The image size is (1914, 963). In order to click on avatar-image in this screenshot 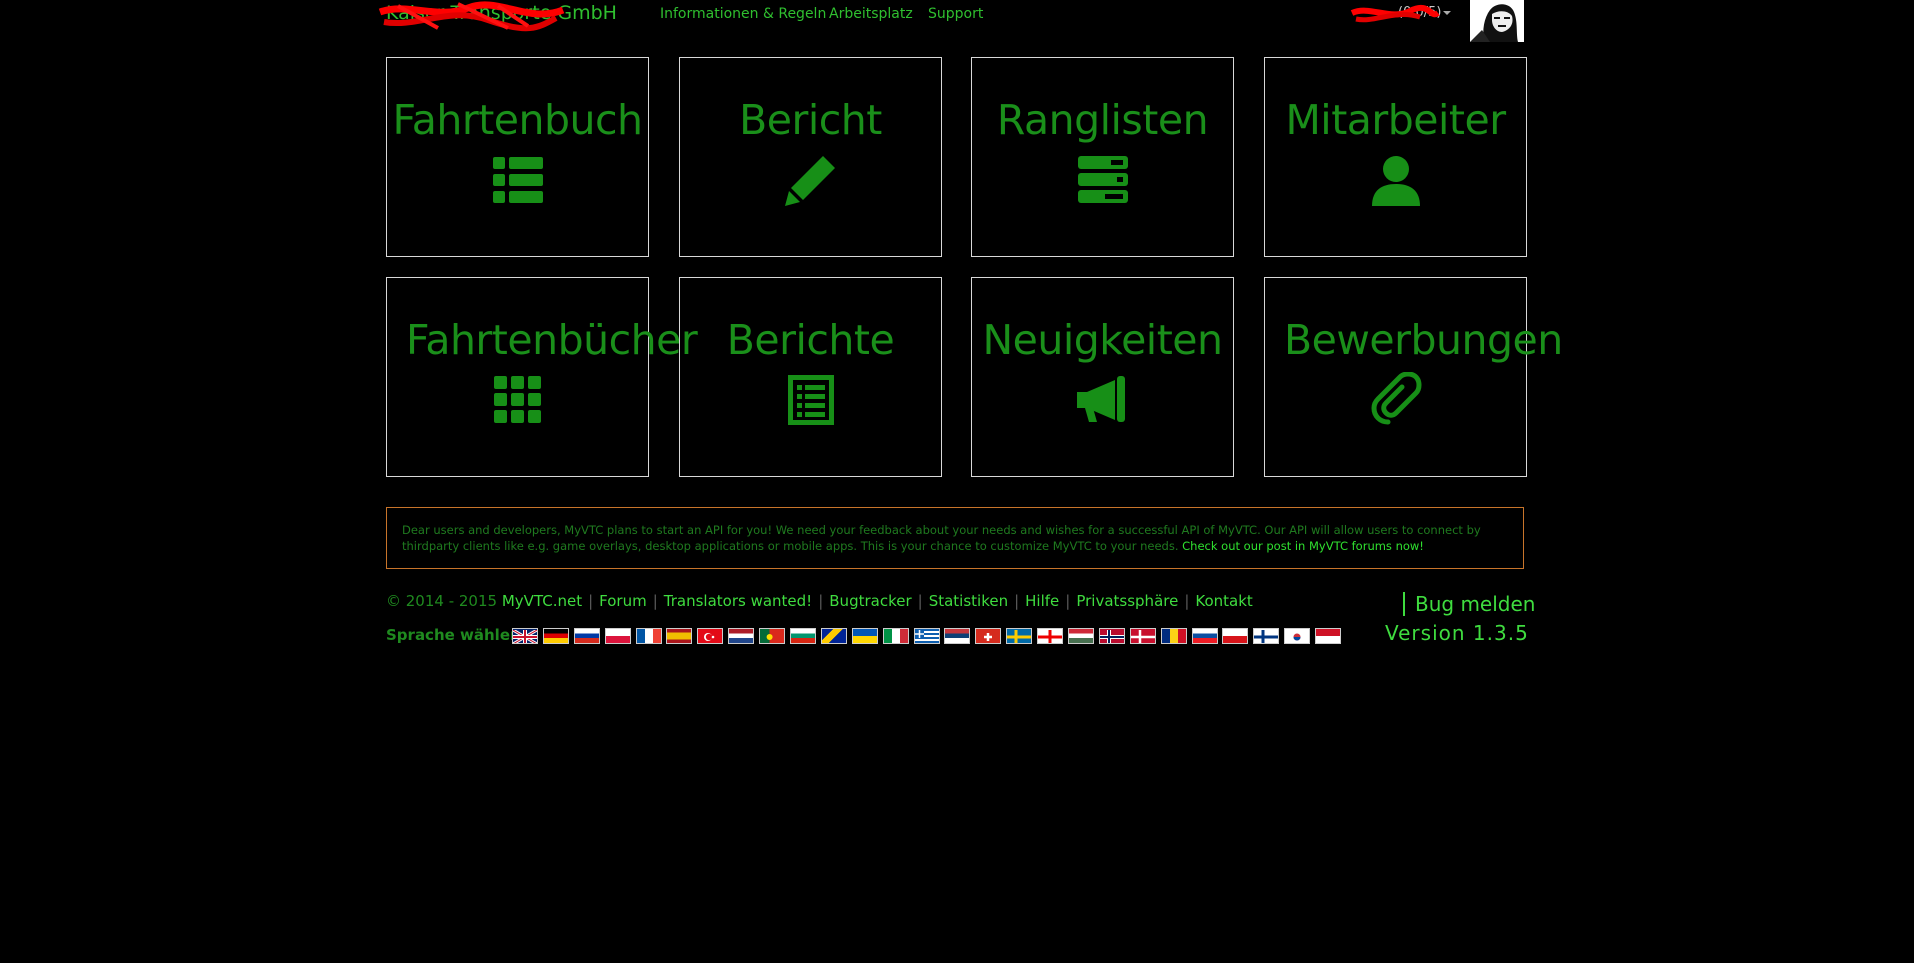, I will do `click(1497, 21)`.